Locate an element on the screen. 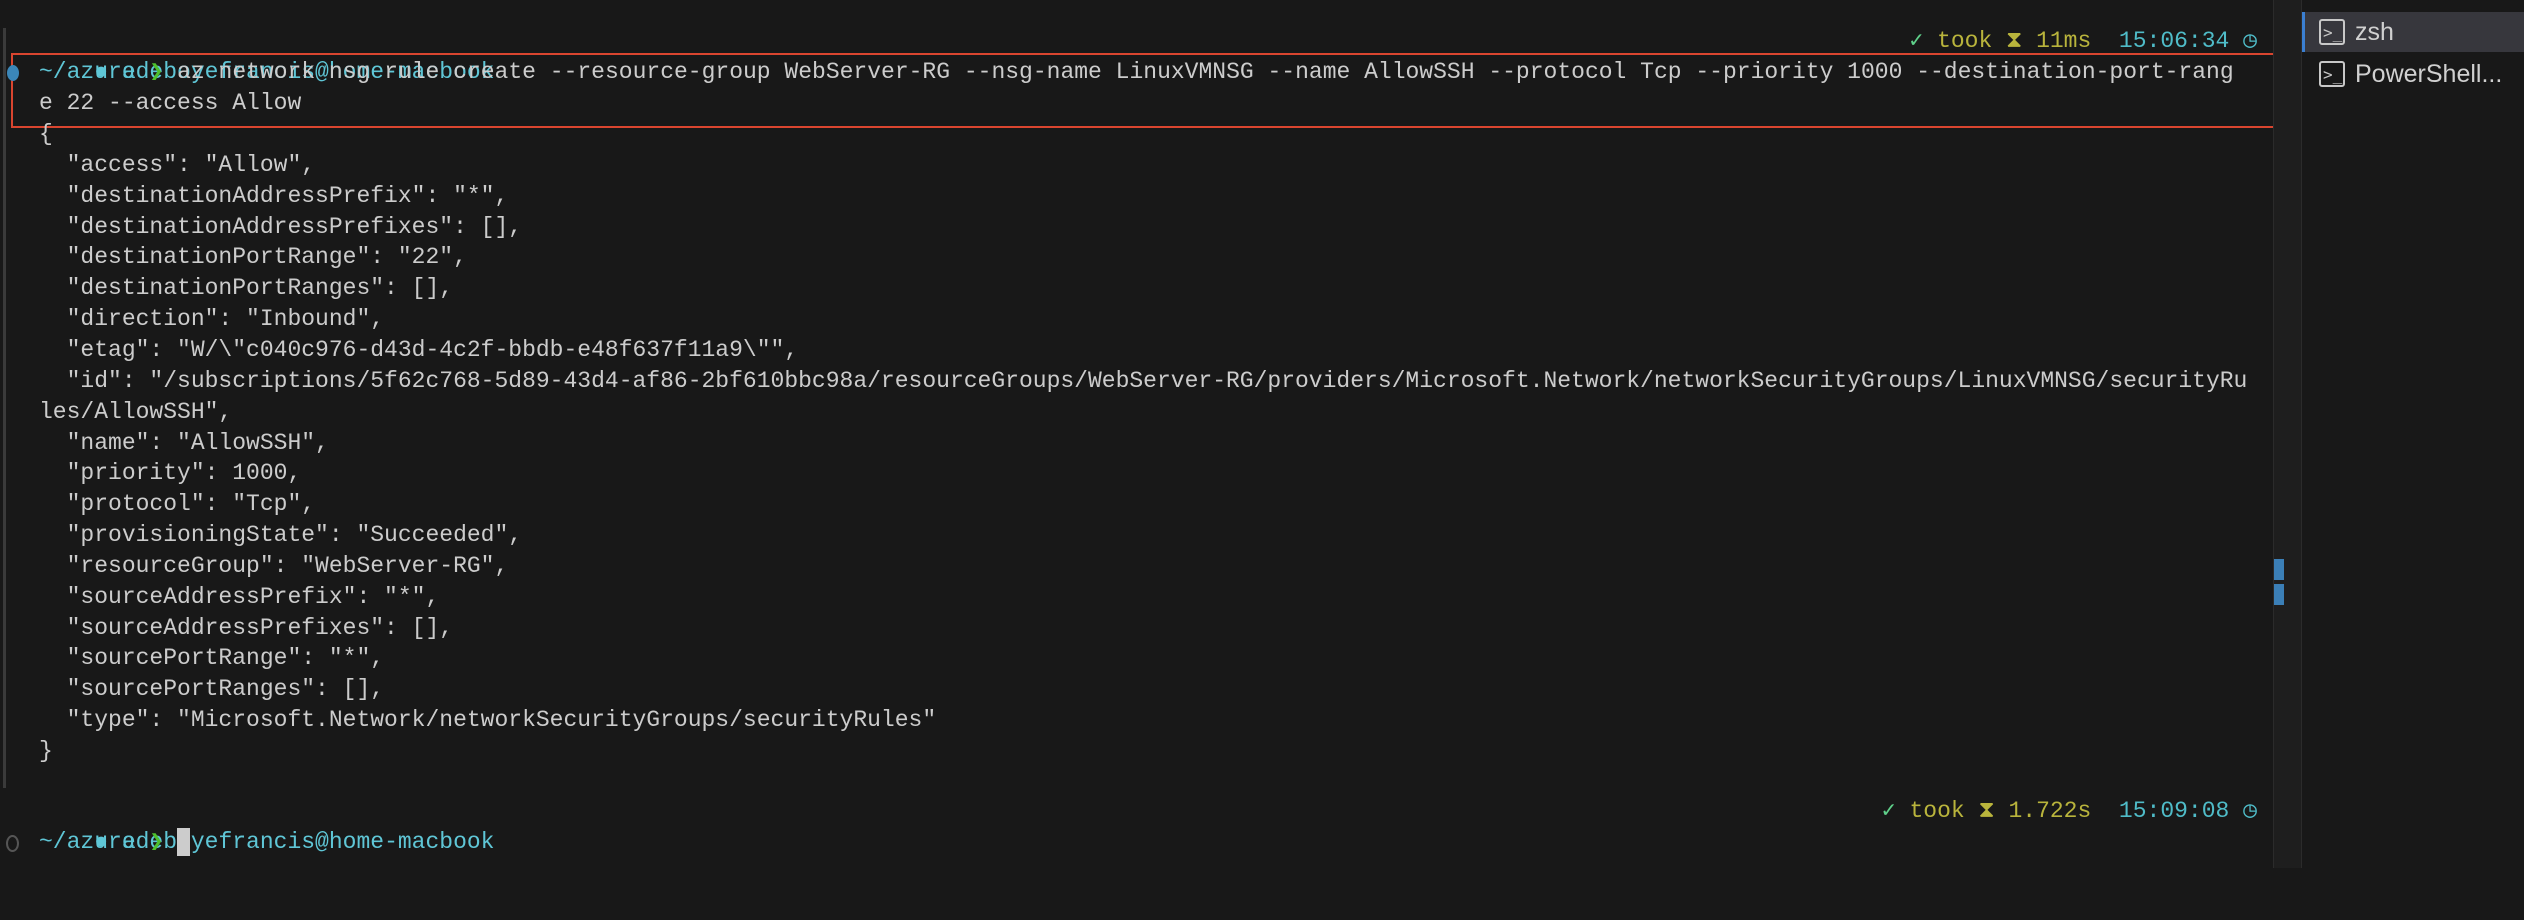  command-pending-marker-icon is located at coordinates (12, 843).